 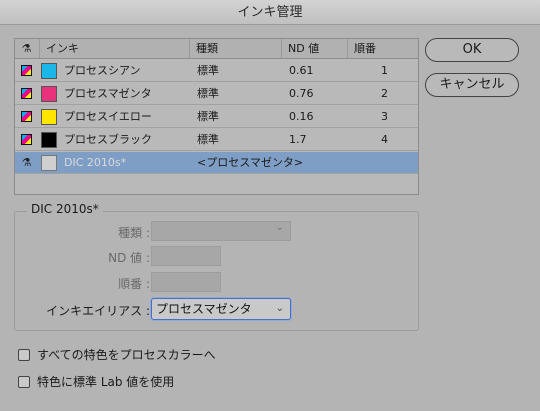 I want to click on ink-name: プロセスブラック, so click(x=108, y=139).